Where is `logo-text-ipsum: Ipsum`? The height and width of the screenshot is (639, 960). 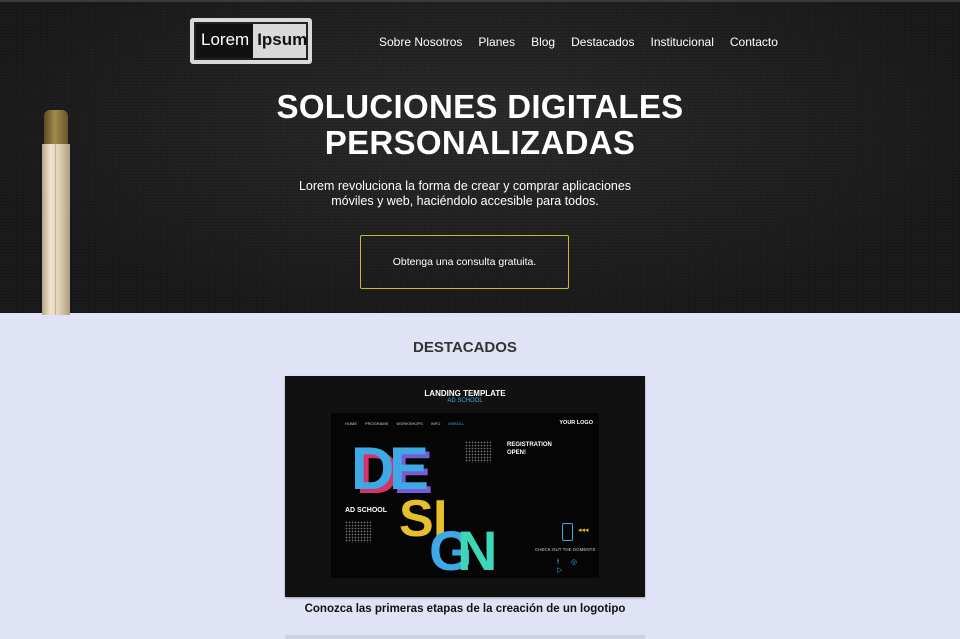
logo-text-ipsum: Ipsum is located at coordinates (282, 39).